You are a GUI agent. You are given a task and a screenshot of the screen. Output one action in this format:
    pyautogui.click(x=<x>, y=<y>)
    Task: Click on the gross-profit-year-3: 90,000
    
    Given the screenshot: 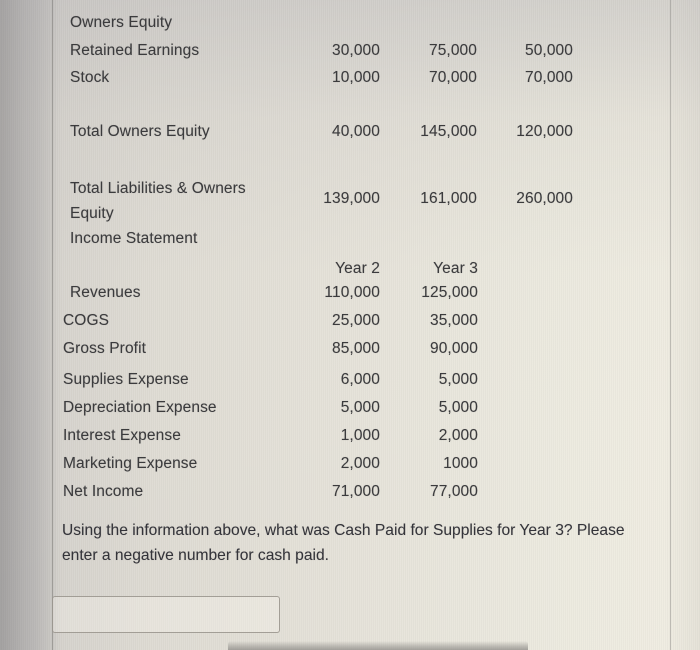 What is the action you would take?
    pyautogui.click(x=453, y=348)
    